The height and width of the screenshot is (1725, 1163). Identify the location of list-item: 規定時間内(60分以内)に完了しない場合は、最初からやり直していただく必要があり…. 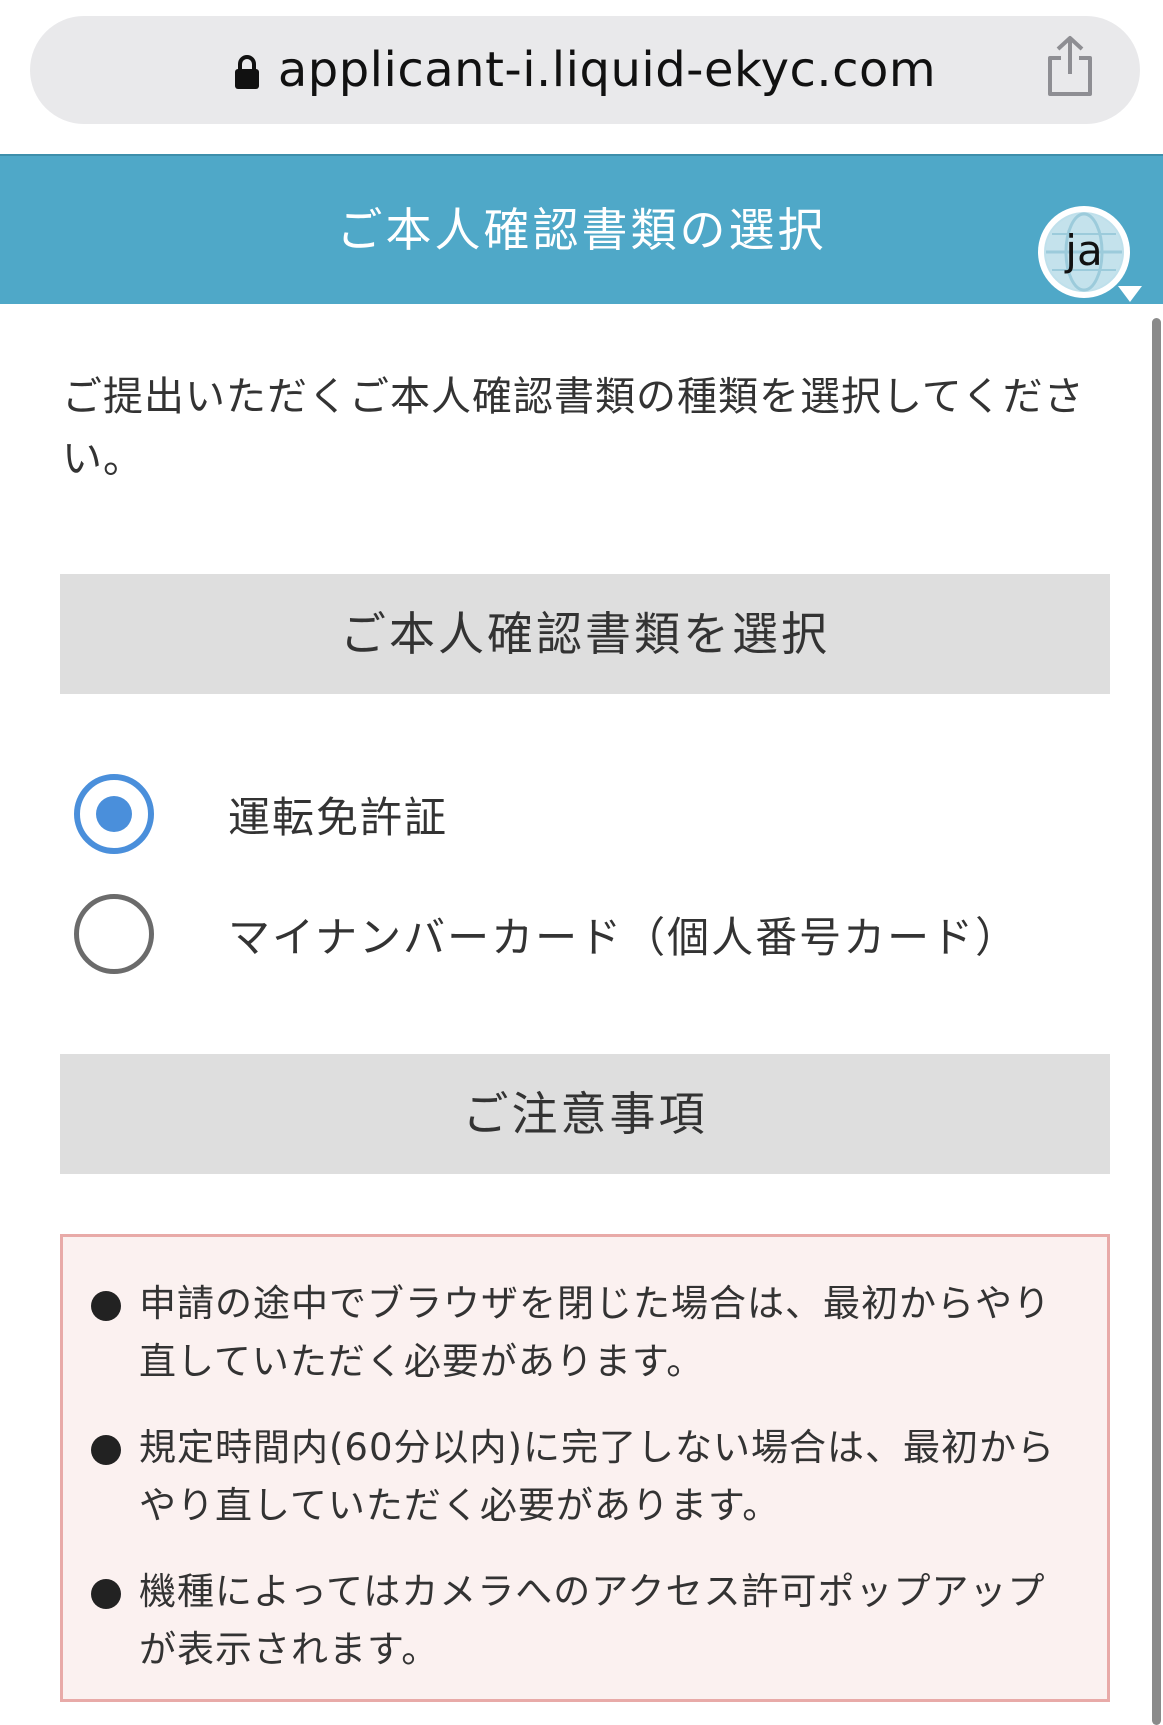
(586, 1477).